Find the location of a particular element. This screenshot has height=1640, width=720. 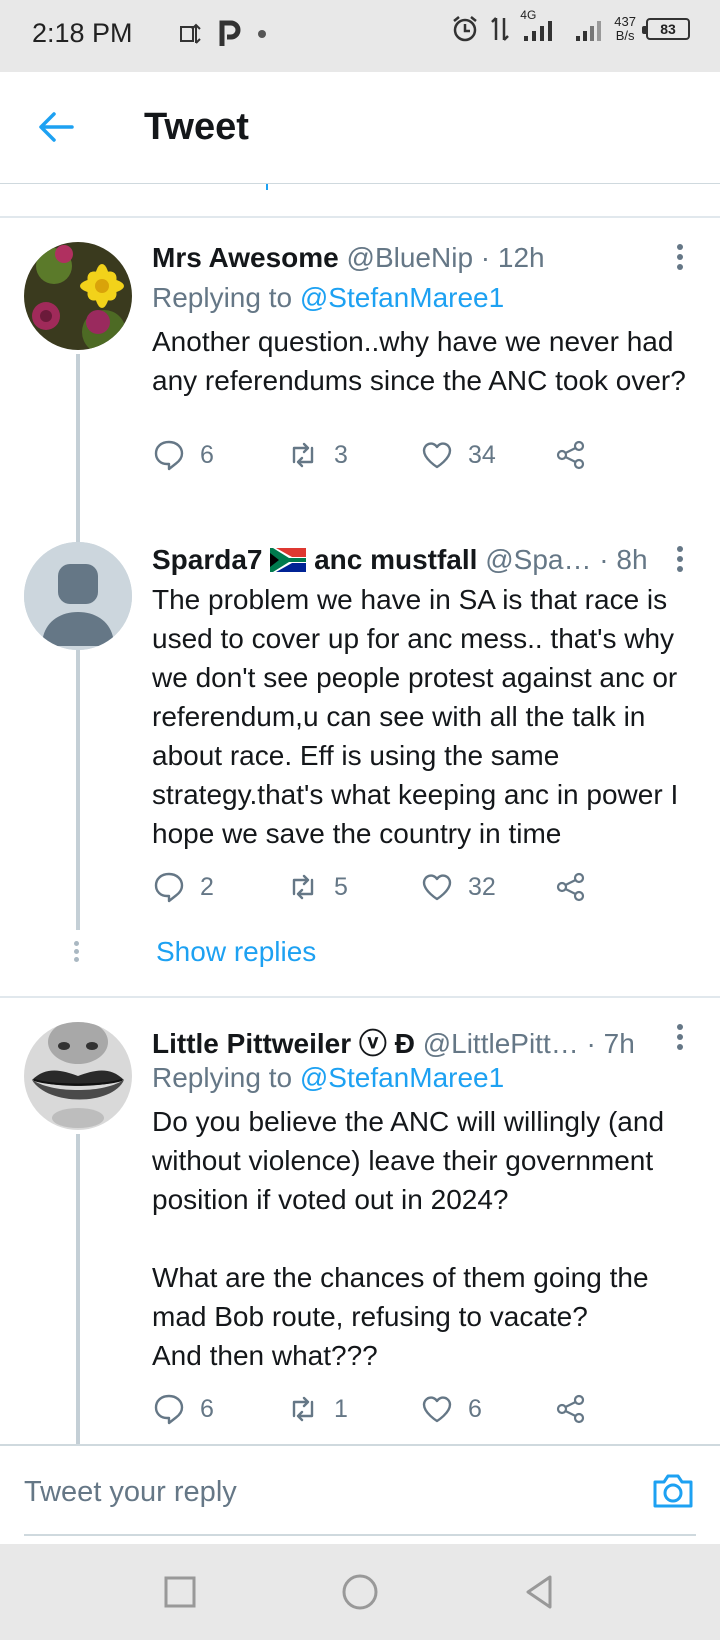

signal-4g: 4G is located at coordinates (542, 26).